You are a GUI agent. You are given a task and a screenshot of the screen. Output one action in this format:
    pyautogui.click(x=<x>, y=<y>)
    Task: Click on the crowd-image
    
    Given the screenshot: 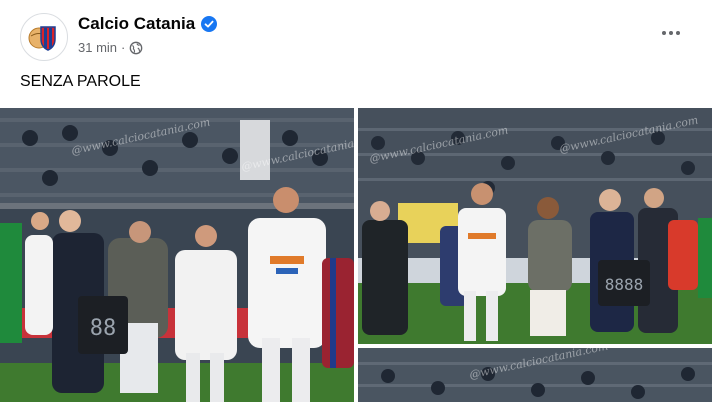 What is the action you would take?
    pyautogui.click(x=535, y=375)
    